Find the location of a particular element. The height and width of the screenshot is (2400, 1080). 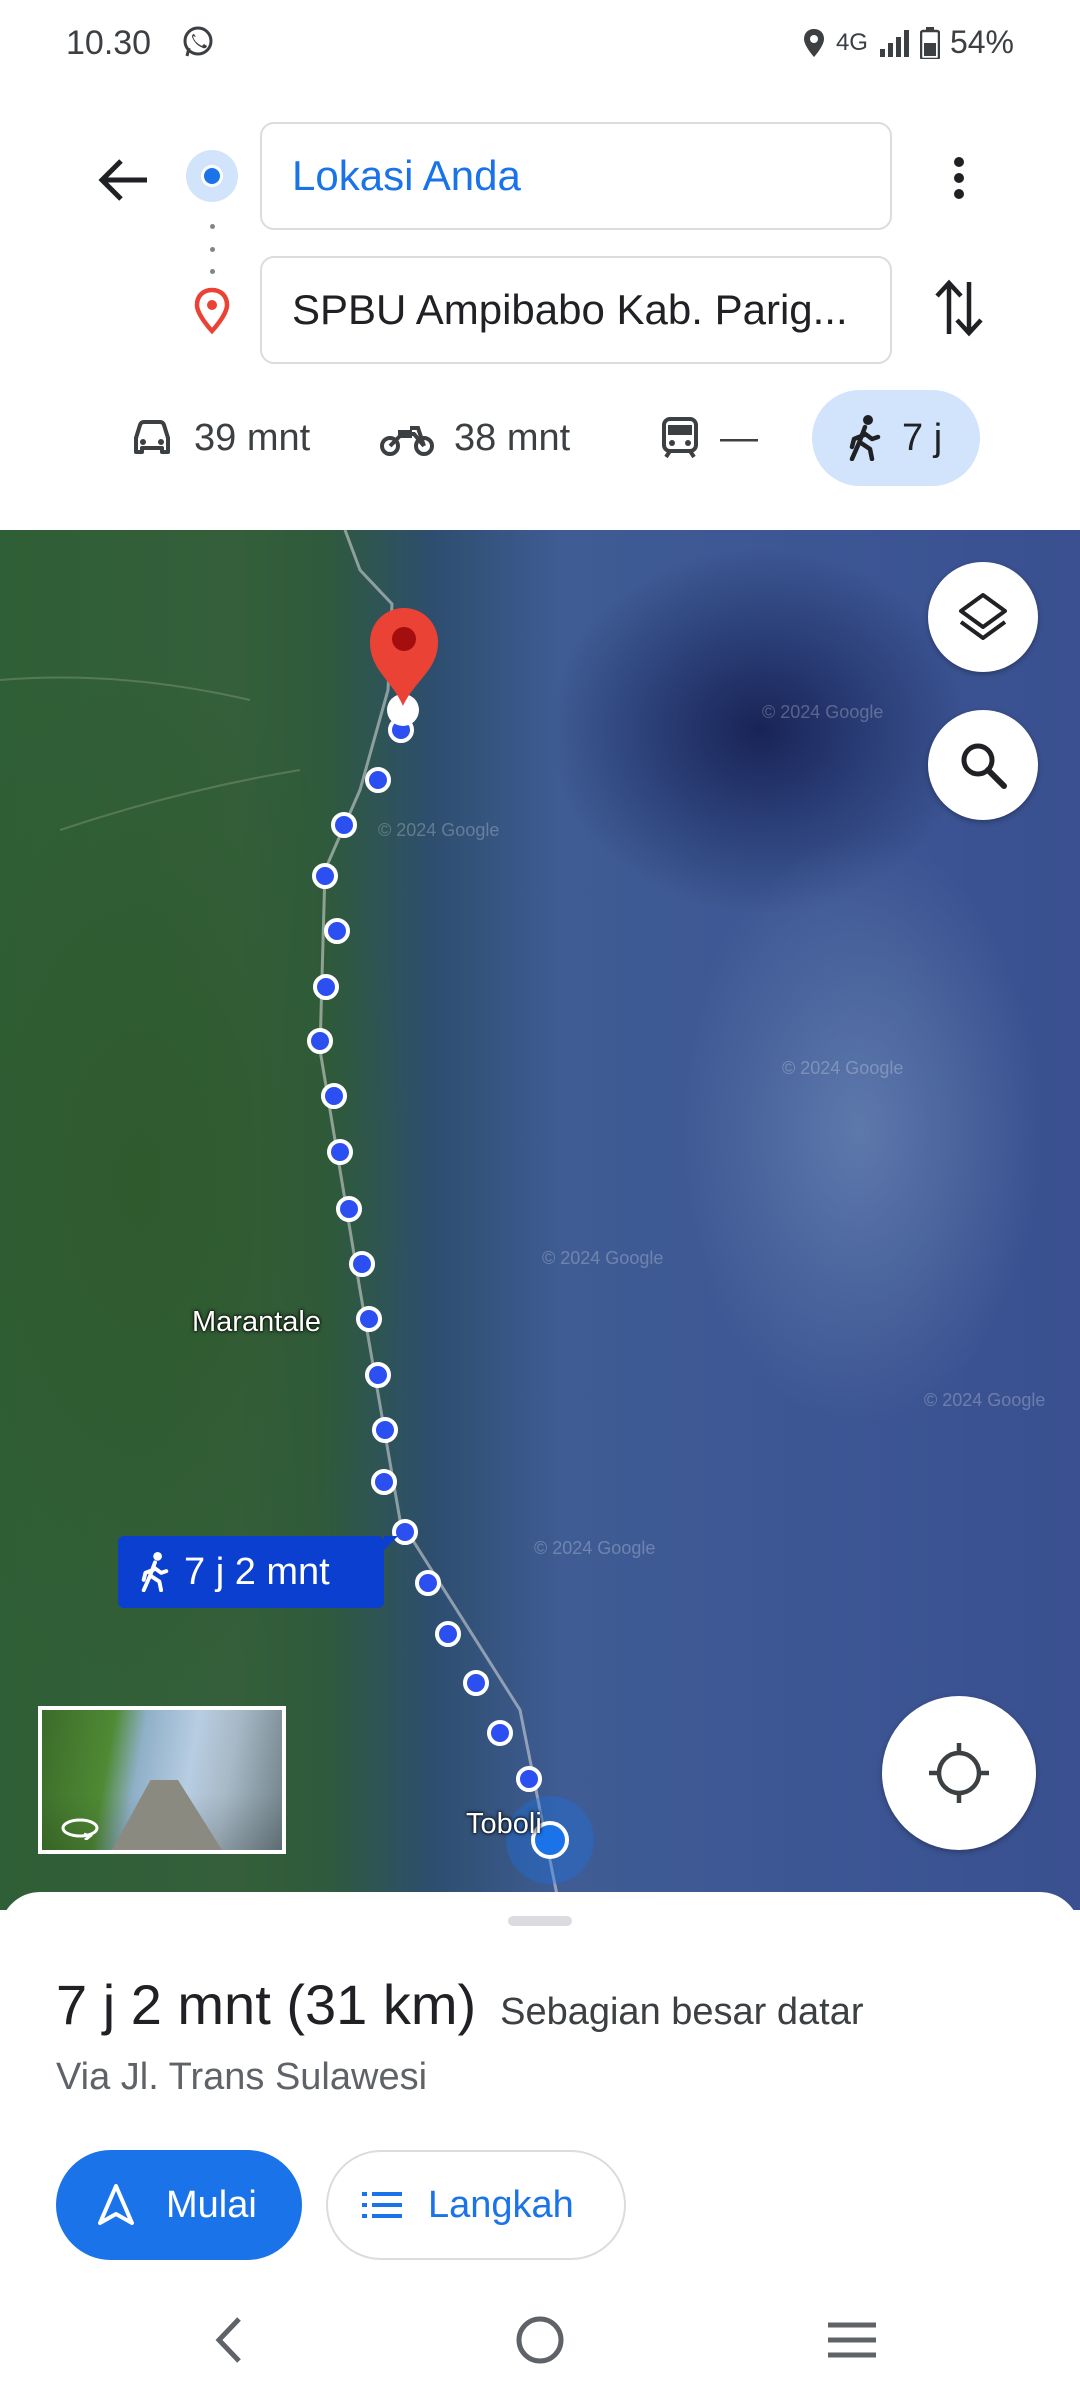

mode-transit-time: — is located at coordinates (739, 437).